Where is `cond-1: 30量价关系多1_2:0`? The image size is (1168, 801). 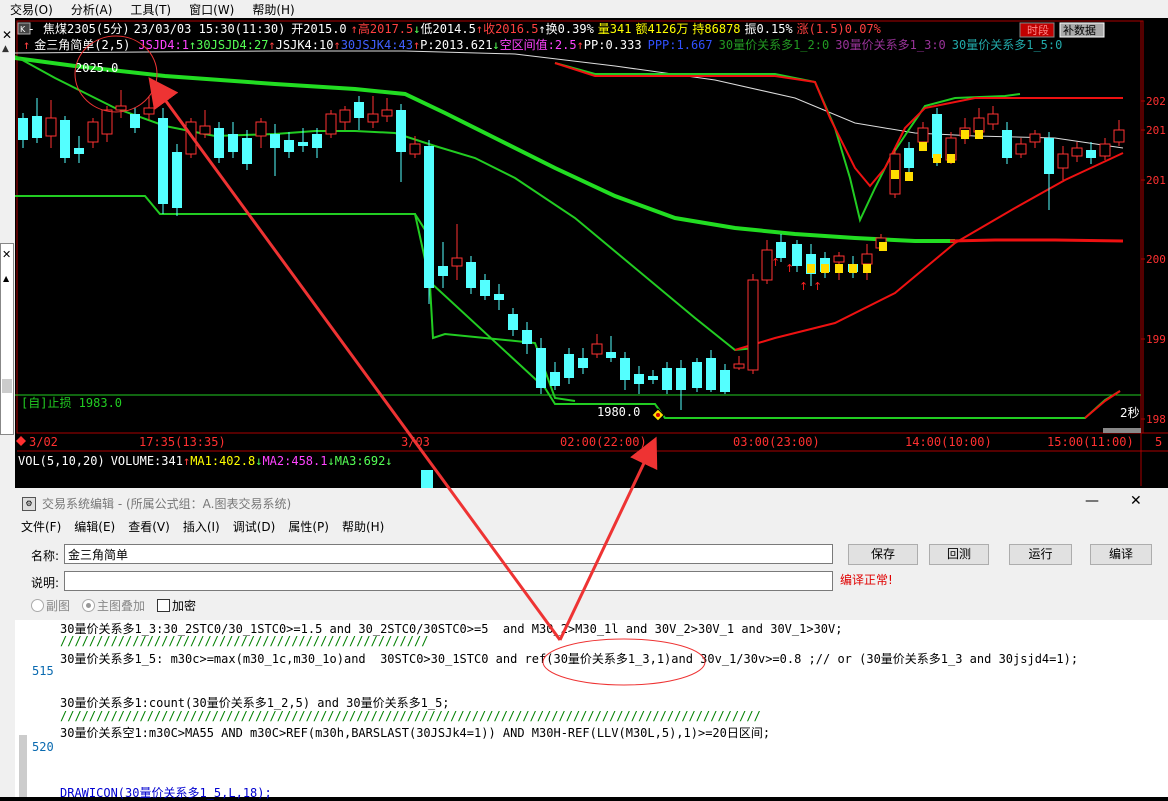 cond-1: 30量价关系多1_2:0 is located at coordinates (774, 45).